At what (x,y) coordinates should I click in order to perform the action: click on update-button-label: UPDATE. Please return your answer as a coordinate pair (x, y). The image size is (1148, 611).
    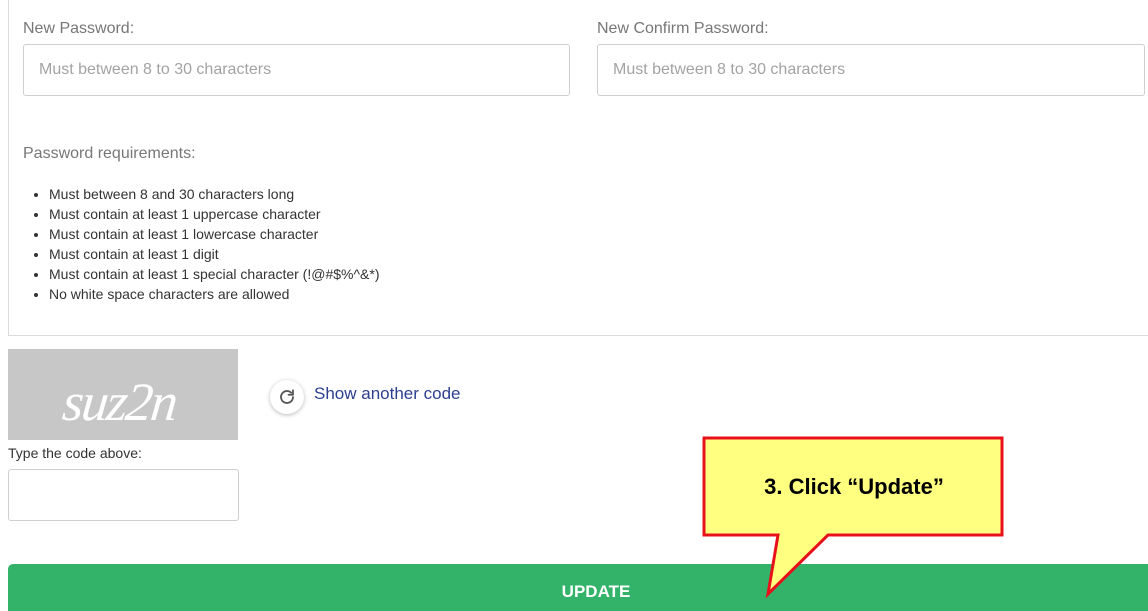
    Looking at the image, I should click on (596, 591).